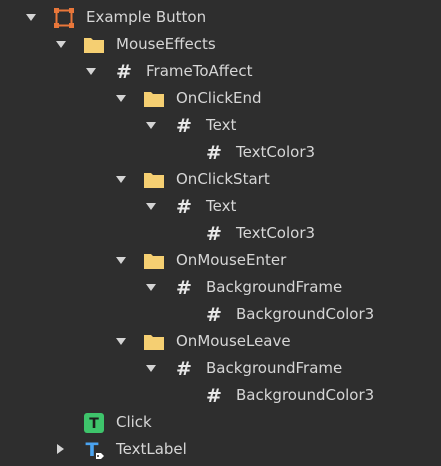  I want to click on tree-item-onclickend: OnClickEnd, so click(220, 98).